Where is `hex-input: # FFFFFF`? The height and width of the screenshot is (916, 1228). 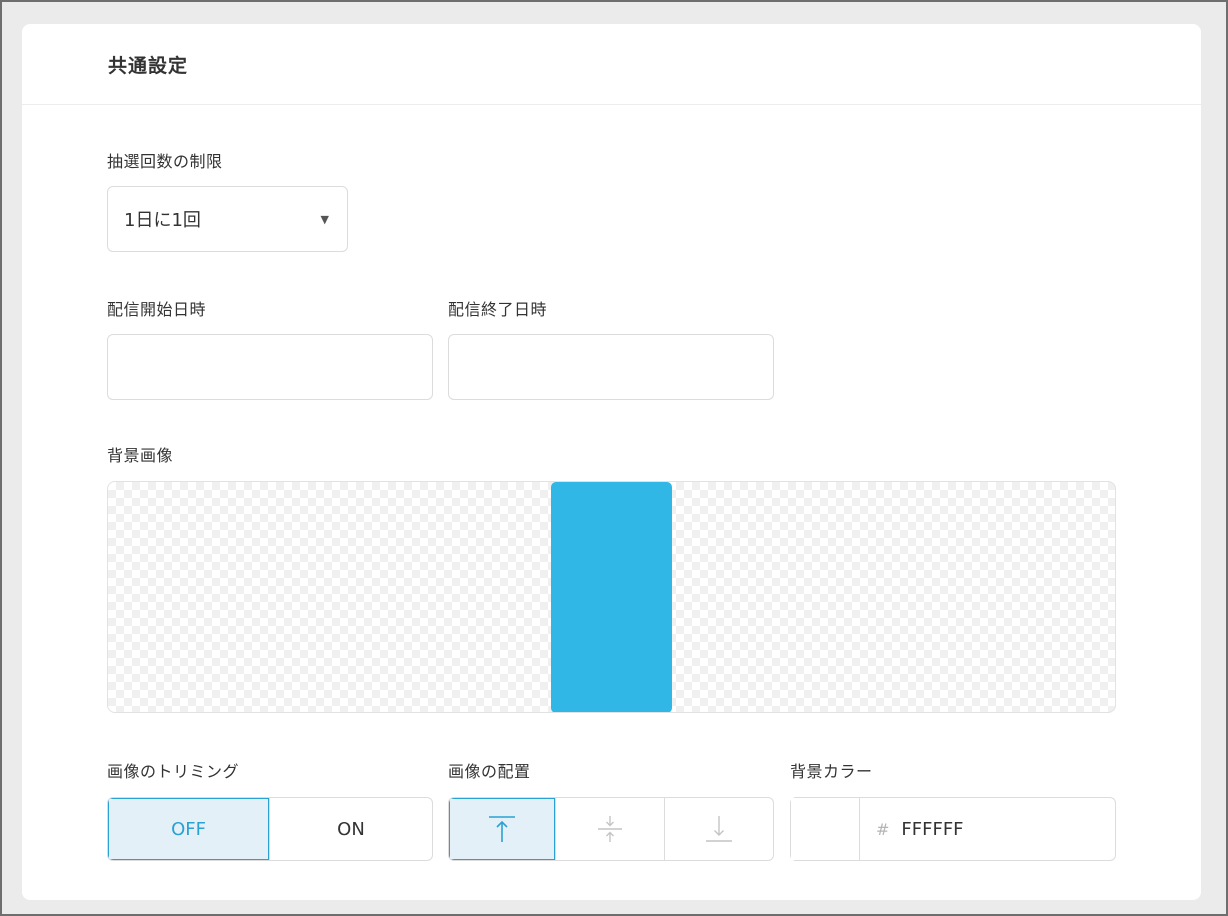
hex-input: # FFFFFF is located at coordinates (912, 829).